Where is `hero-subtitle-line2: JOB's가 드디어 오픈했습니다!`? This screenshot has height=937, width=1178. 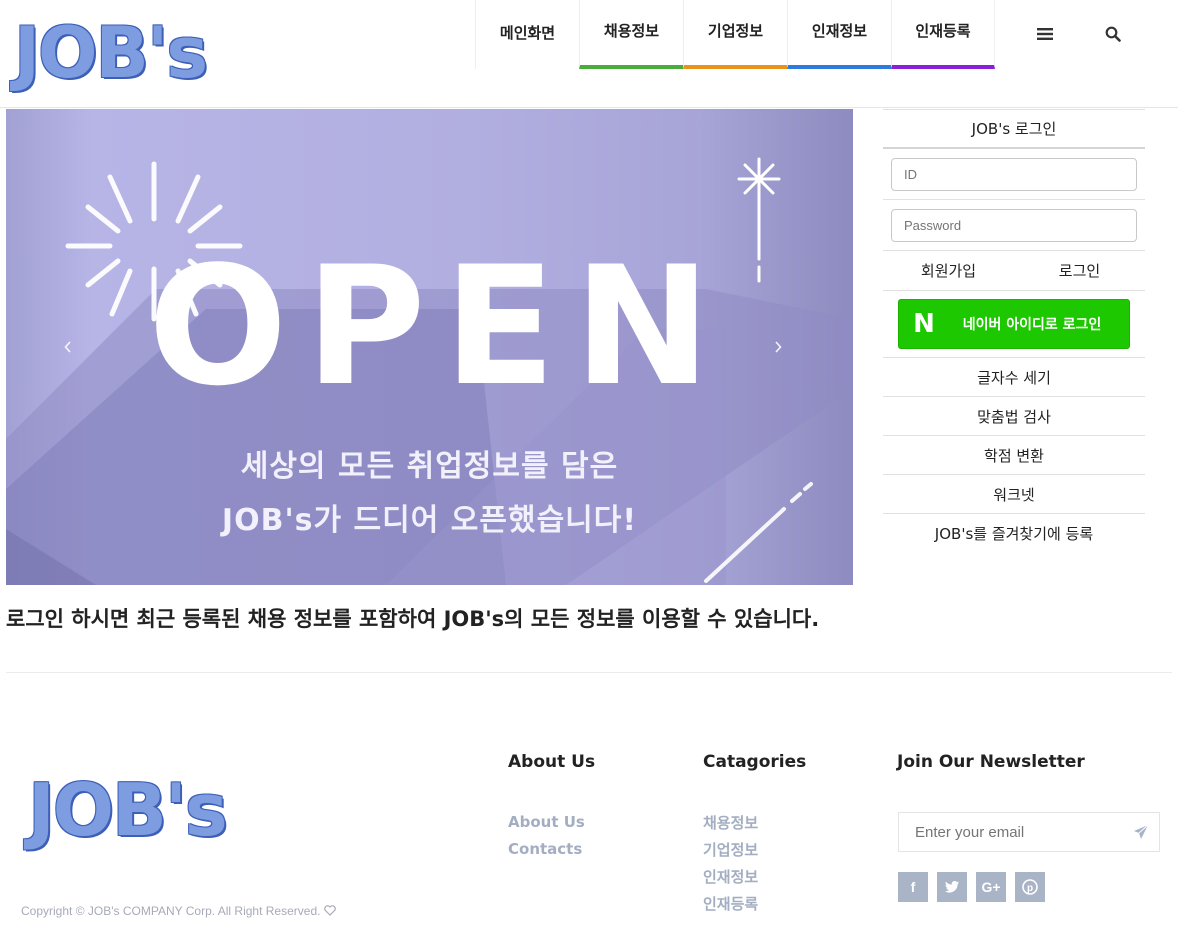
hero-subtitle-line2: JOB's가 드디어 오픈했습니다! is located at coordinates (429, 520).